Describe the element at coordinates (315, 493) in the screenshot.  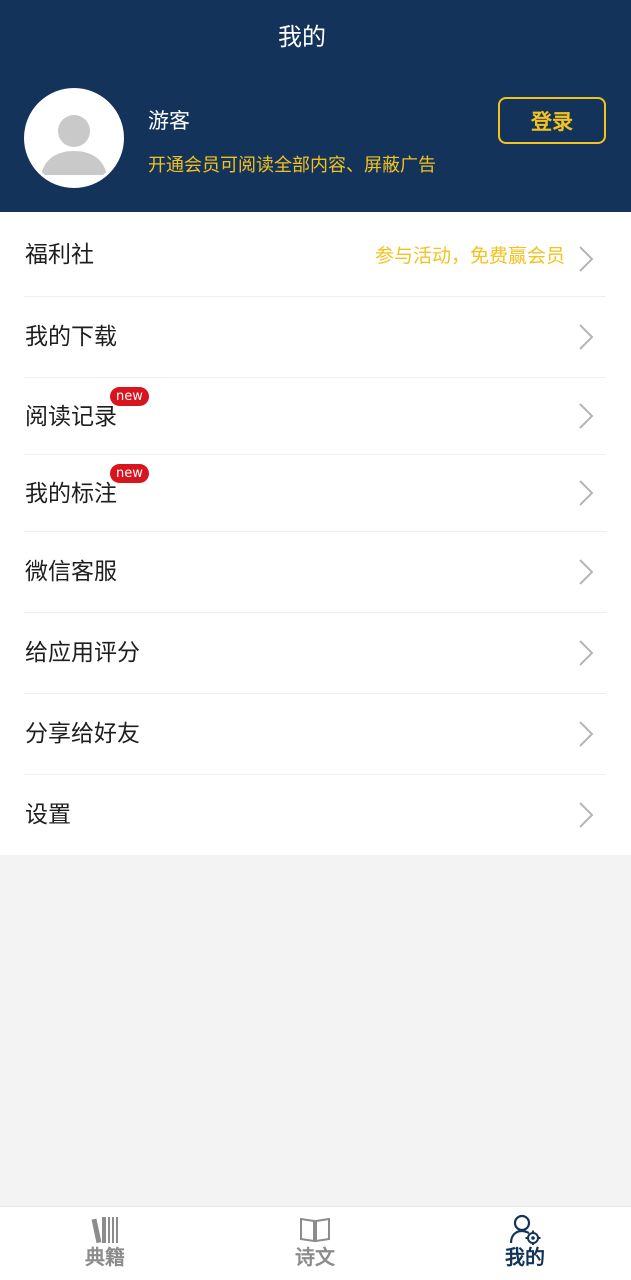
I see `menu-item-annotations: 我的标注 new` at that location.